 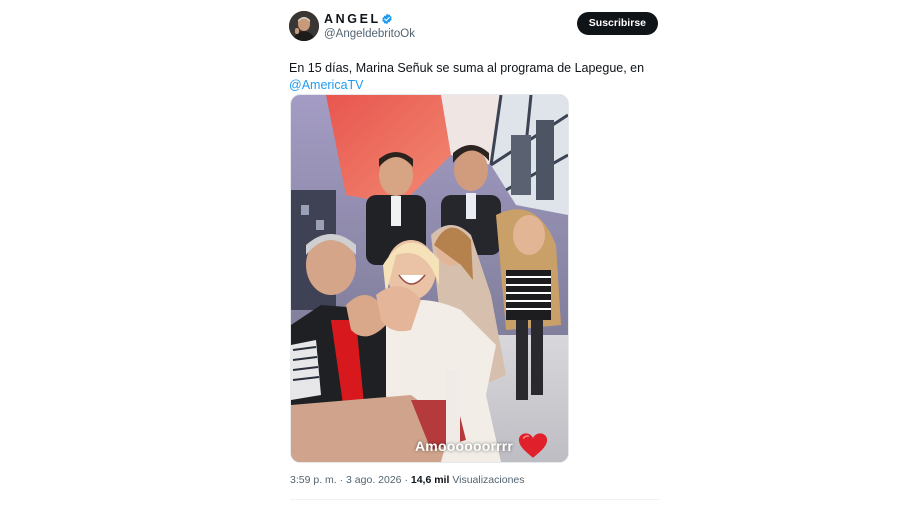 I want to click on verified-badge-icon, so click(x=387, y=19).